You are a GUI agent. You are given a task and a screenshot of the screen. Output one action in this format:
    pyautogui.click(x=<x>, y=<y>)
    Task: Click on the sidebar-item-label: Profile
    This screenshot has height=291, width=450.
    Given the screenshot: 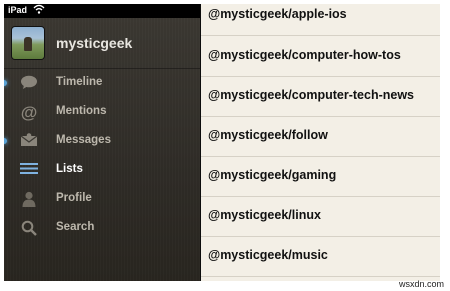 What is the action you would take?
    pyautogui.click(x=74, y=198)
    